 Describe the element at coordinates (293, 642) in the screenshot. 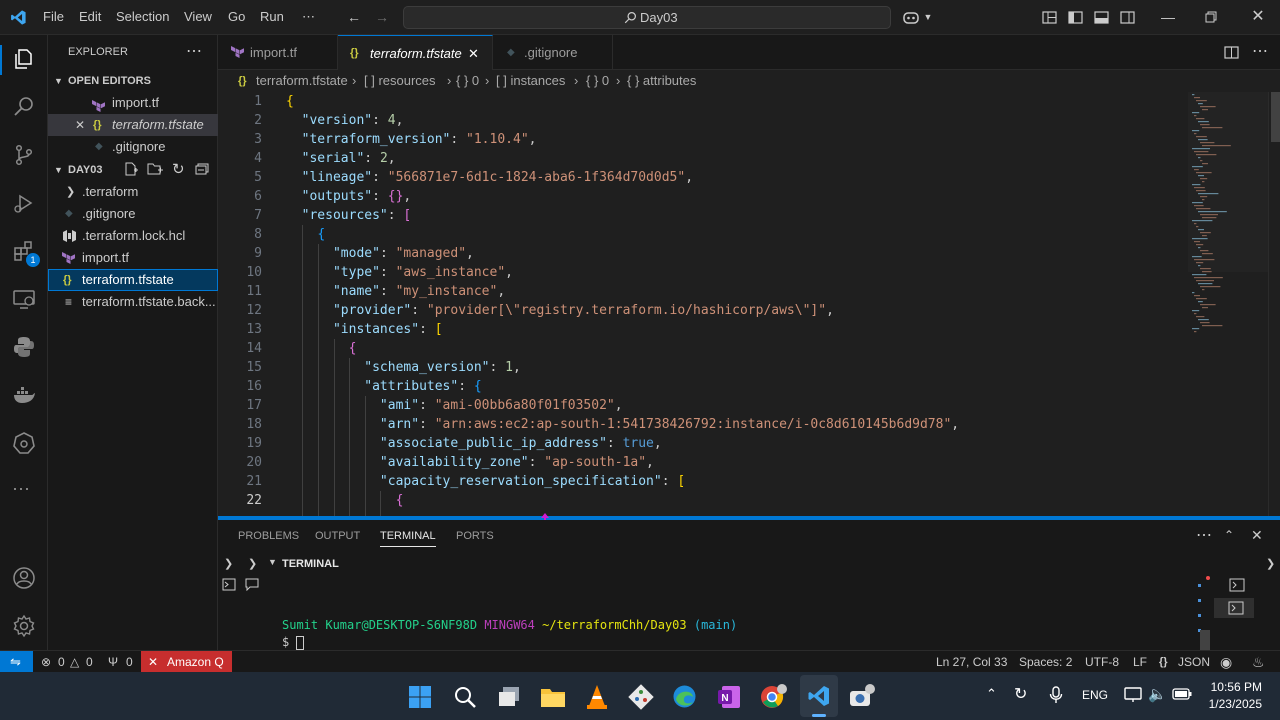

I see `terminal-input-line: $` at that location.